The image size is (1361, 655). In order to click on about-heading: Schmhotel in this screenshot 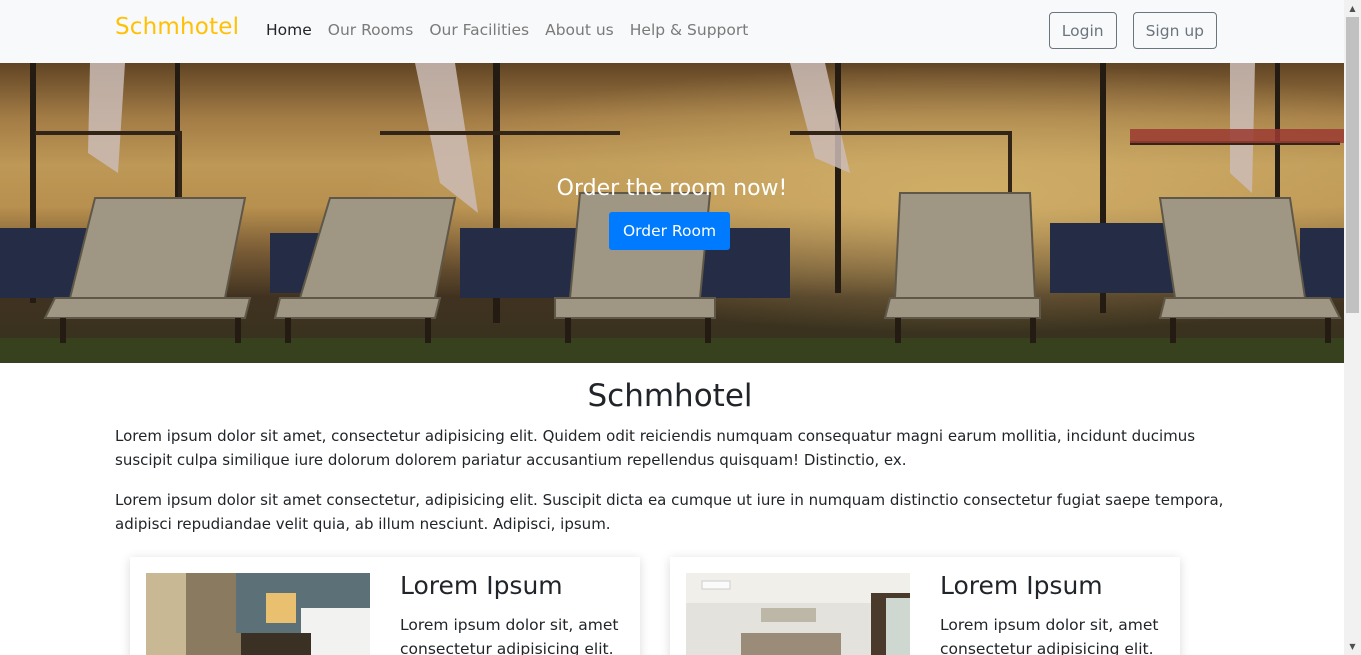, I will do `click(670, 396)`.